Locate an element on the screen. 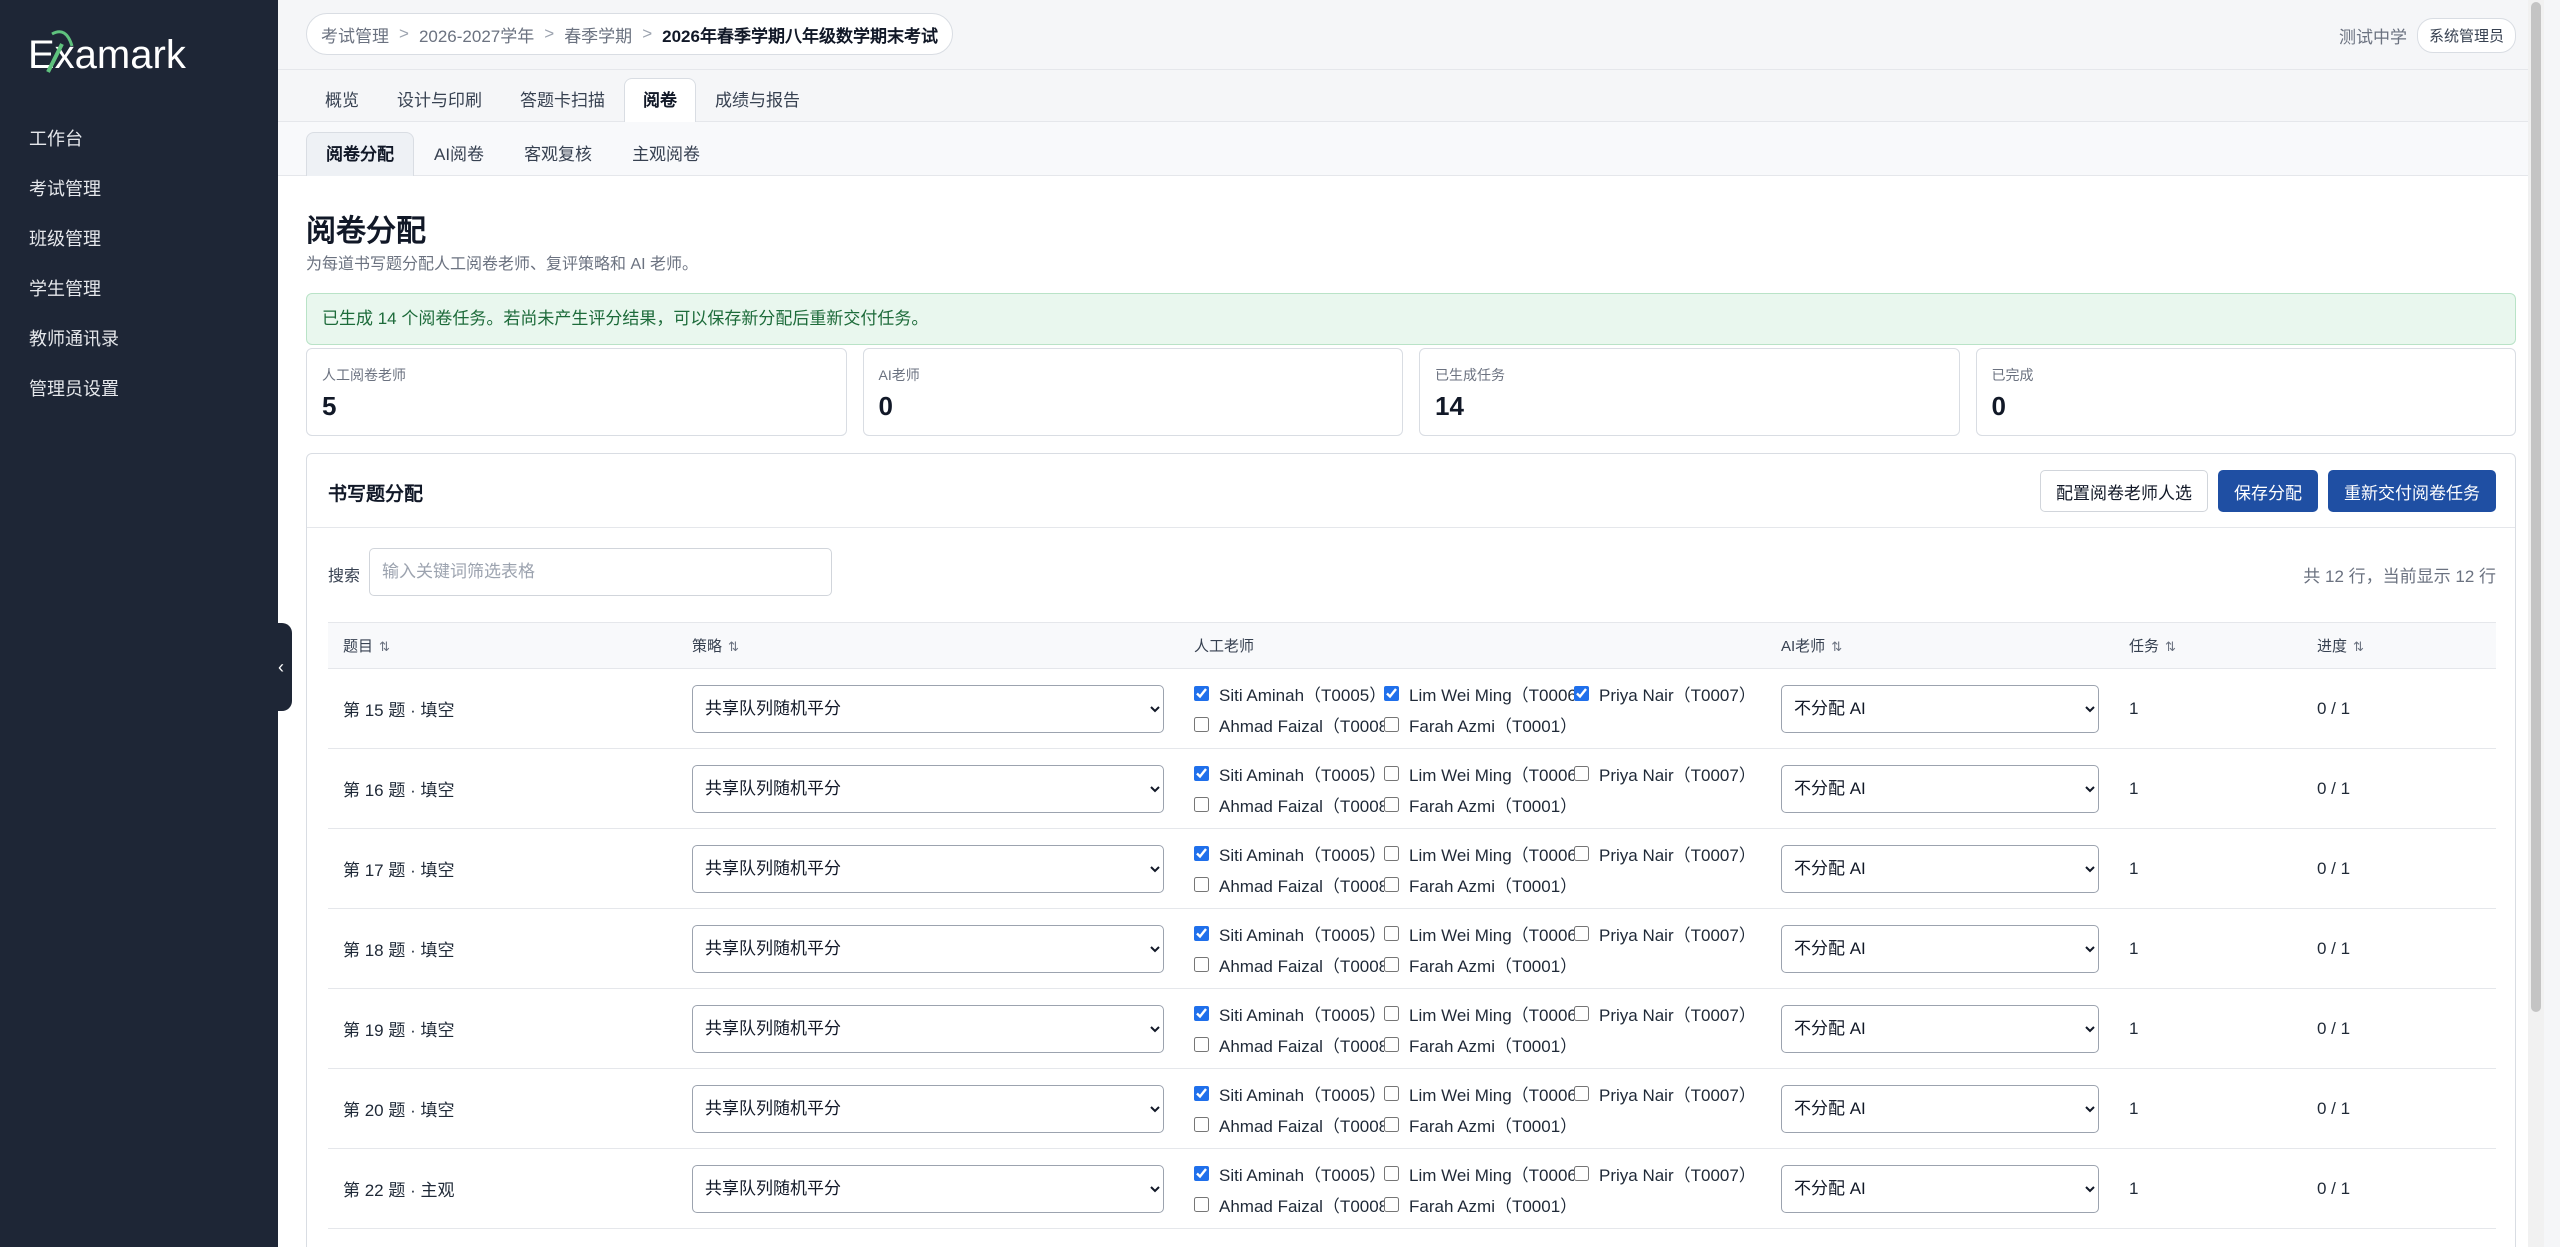 The width and height of the screenshot is (2560, 1247). column-header: 题目 ⇅ is located at coordinates (502, 645).